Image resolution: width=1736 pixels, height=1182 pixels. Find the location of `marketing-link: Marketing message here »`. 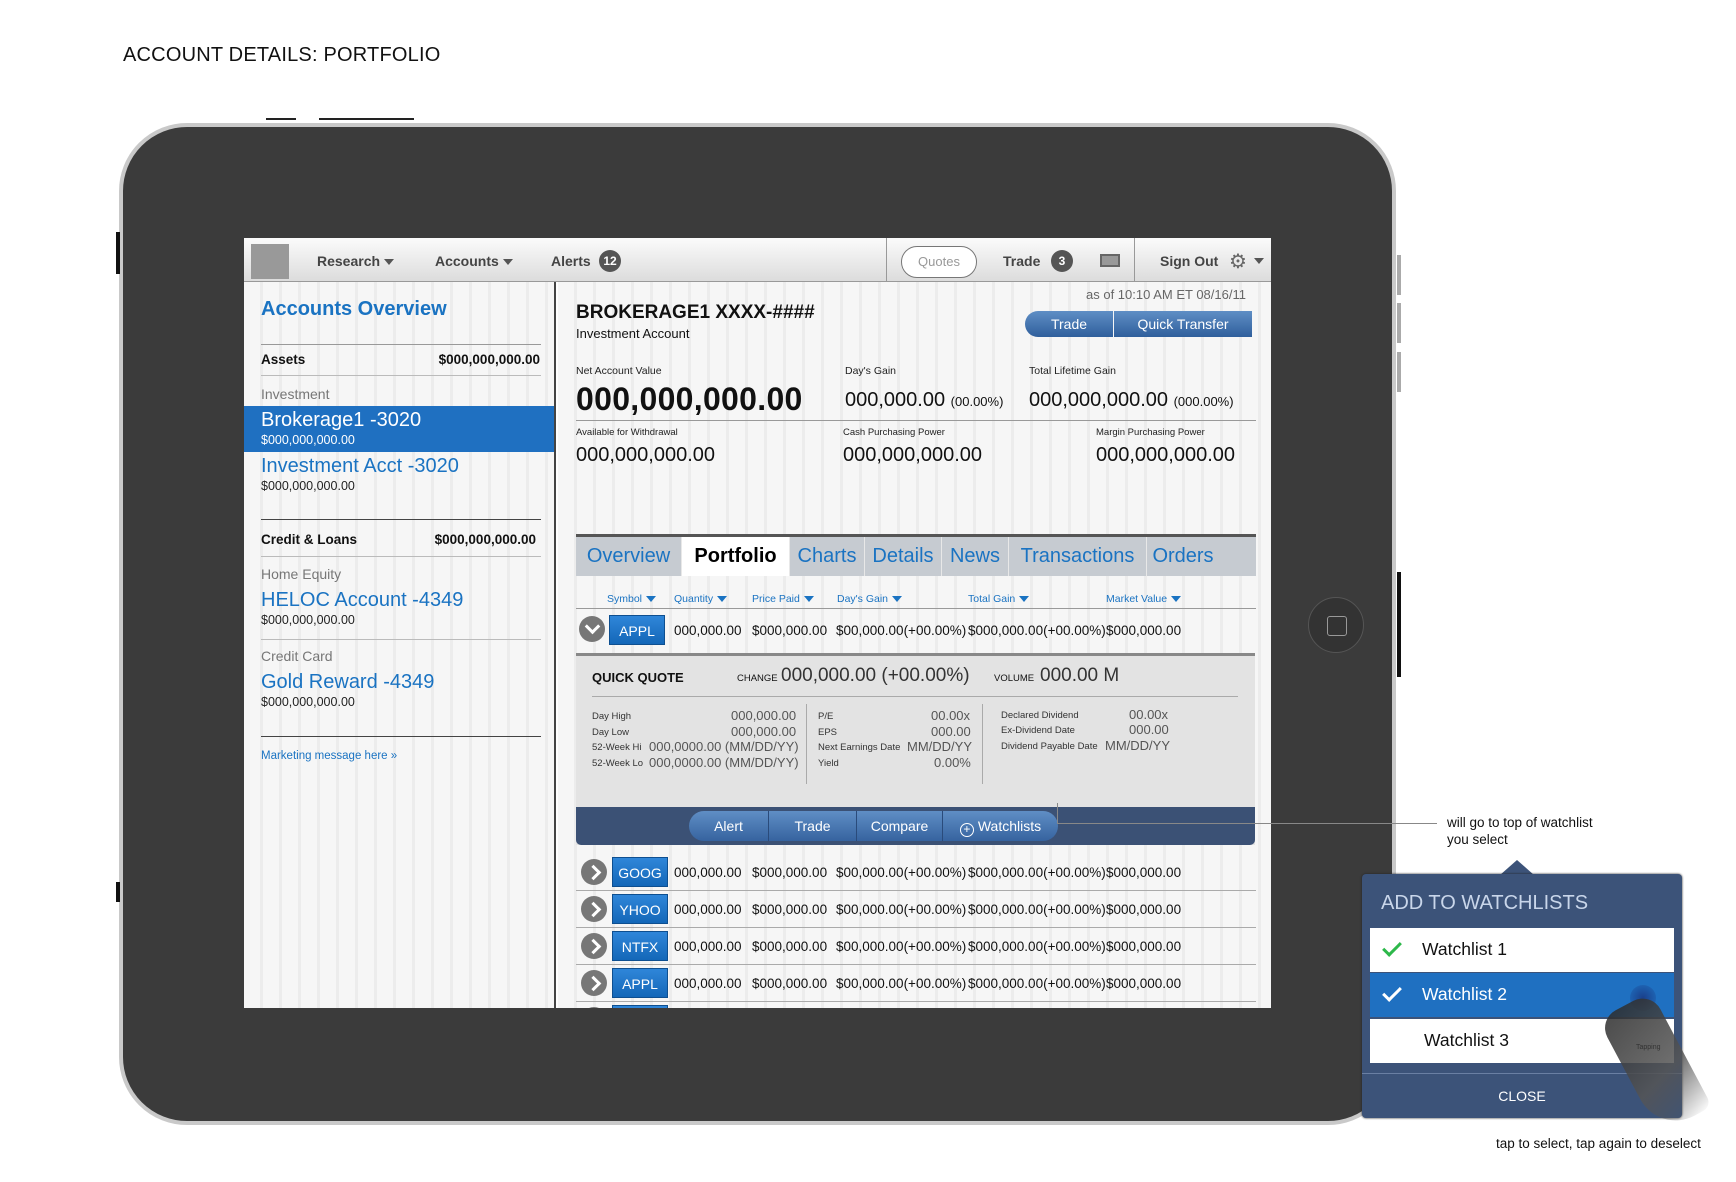

marketing-link: Marketing message here » is located at coordinates (401, 756).